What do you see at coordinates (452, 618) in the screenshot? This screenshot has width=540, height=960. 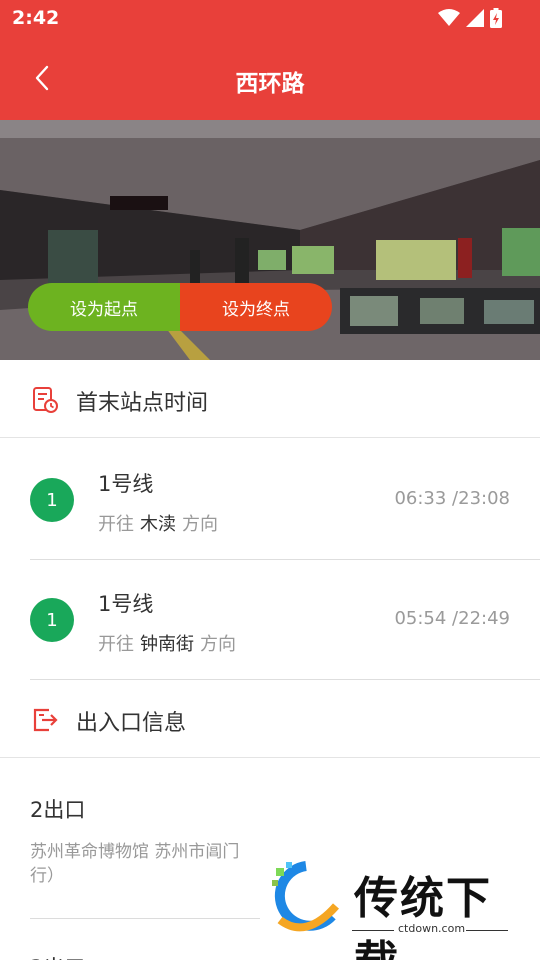 I see `first-last-times: 05:54 /22:49` at bounding box center [452, 618].